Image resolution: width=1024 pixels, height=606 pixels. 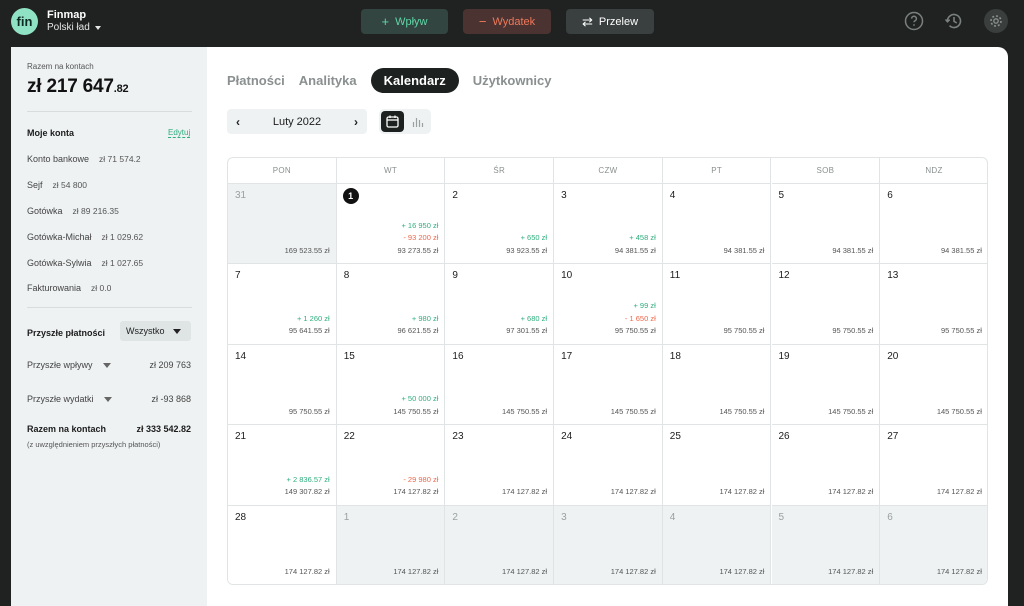 What do you see at coordinates (415, 486) in the screenshot?
I see `day-summary: - 29 980 zł 174 127.82 zł` at bounding box center [415, 486].